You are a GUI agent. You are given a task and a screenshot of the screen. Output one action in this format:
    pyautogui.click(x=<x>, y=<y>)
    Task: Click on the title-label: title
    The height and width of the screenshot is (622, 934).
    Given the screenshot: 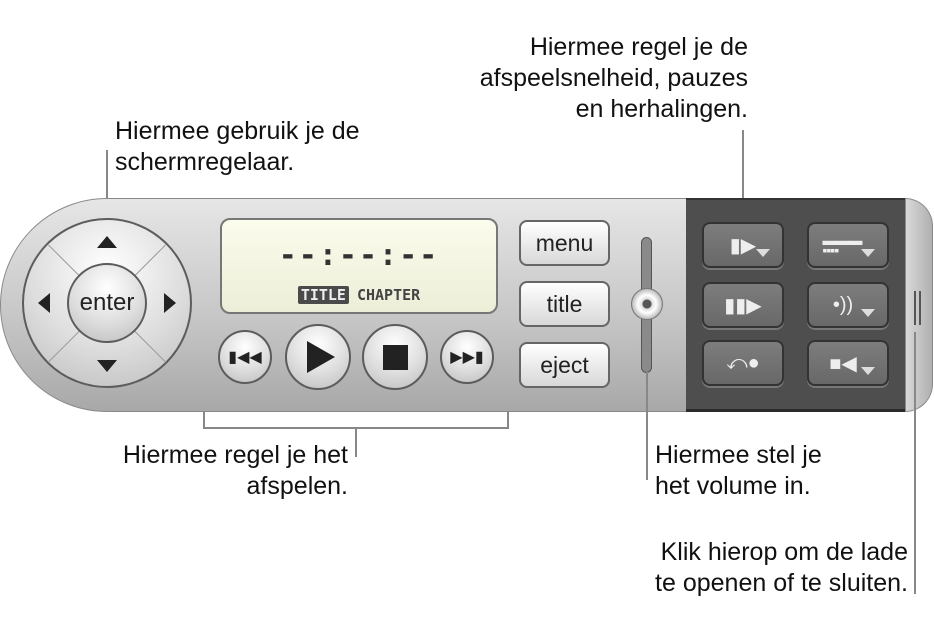 What is the action you would take?
    pyautogui.click(x=564, y=303)
    